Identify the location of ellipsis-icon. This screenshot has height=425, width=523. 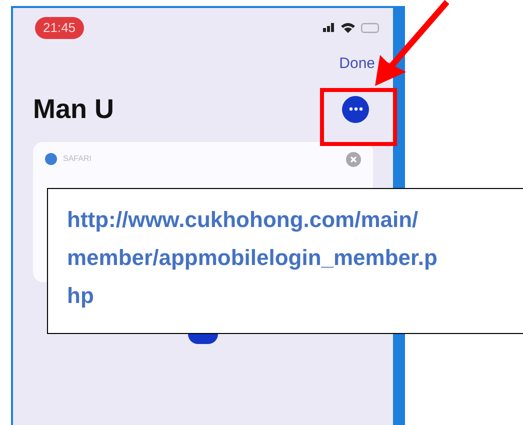
(355, 109).